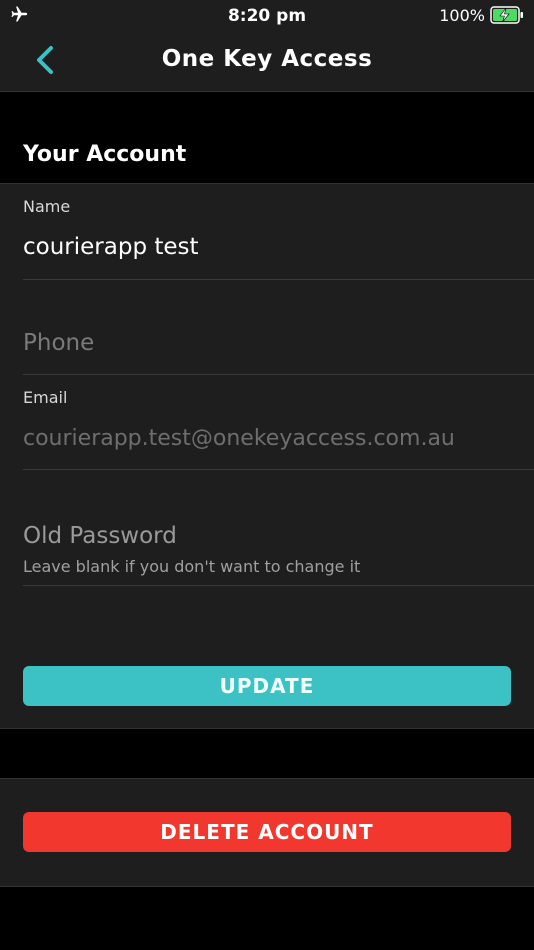 The height and width of the screenshot is (950, 534). I want to click on email-value: courierapp.test@onekeyaccess.com.au, so click(239, 438).